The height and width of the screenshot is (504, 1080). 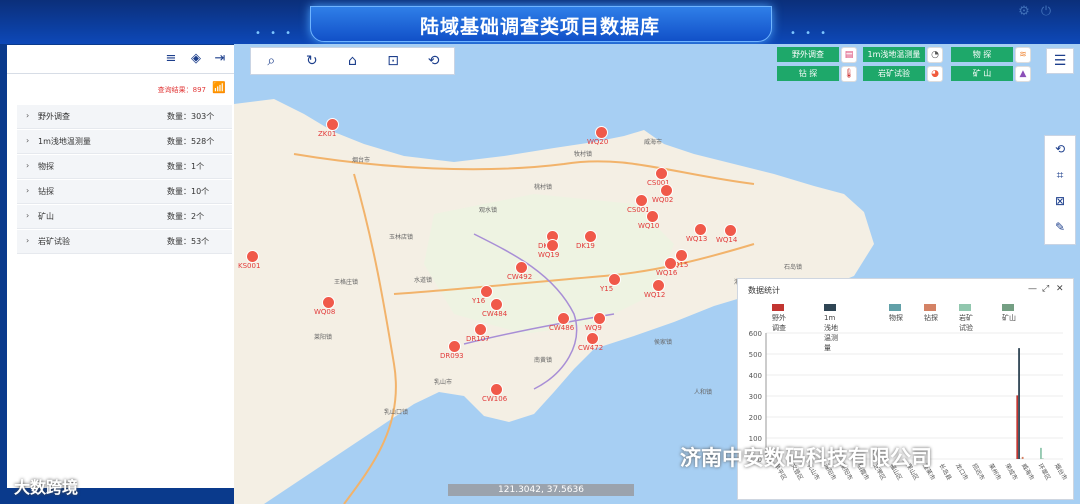 What do you see at coordinates (361, 160) in the screenshot?
I see `svg-text: 烟台市` at bounding box center [361, 160].